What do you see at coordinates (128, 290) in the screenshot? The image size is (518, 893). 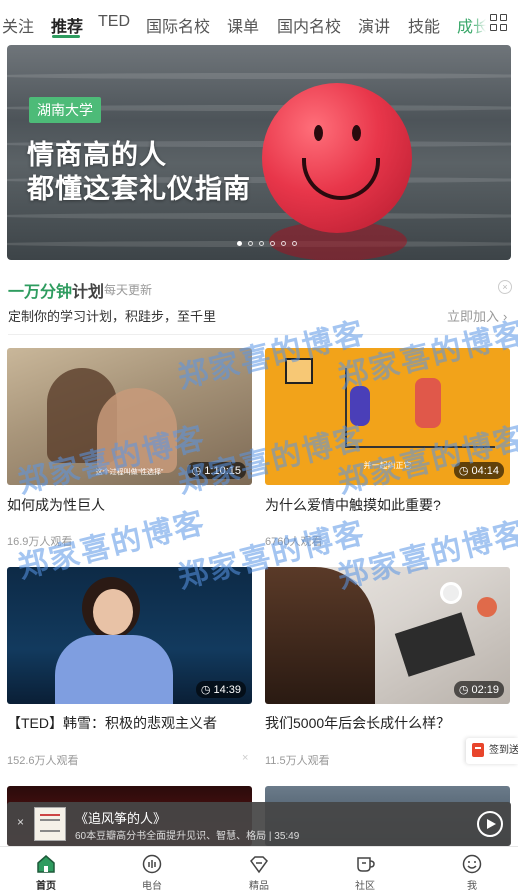 I see `plan-subtitle: 每天更新` at bounding box center [128, 290].